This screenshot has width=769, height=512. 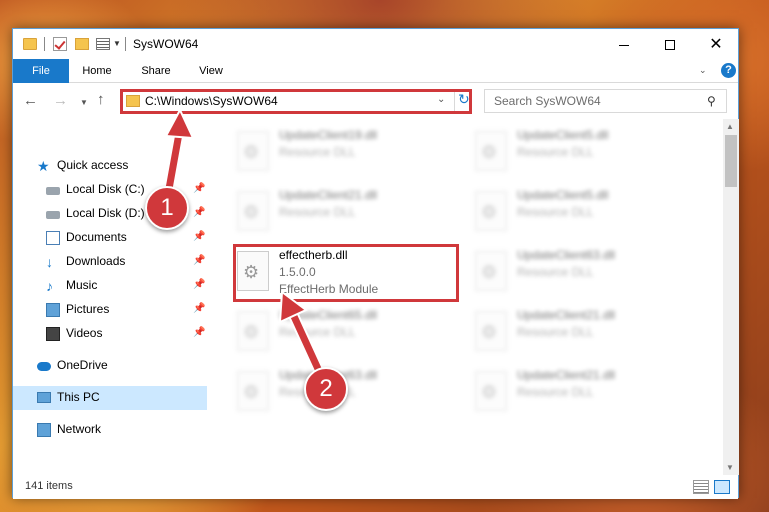 What do you see at coordinates (103, 44) in the screenshot?
I see `properties-icon` at bounding box center [103, 44].